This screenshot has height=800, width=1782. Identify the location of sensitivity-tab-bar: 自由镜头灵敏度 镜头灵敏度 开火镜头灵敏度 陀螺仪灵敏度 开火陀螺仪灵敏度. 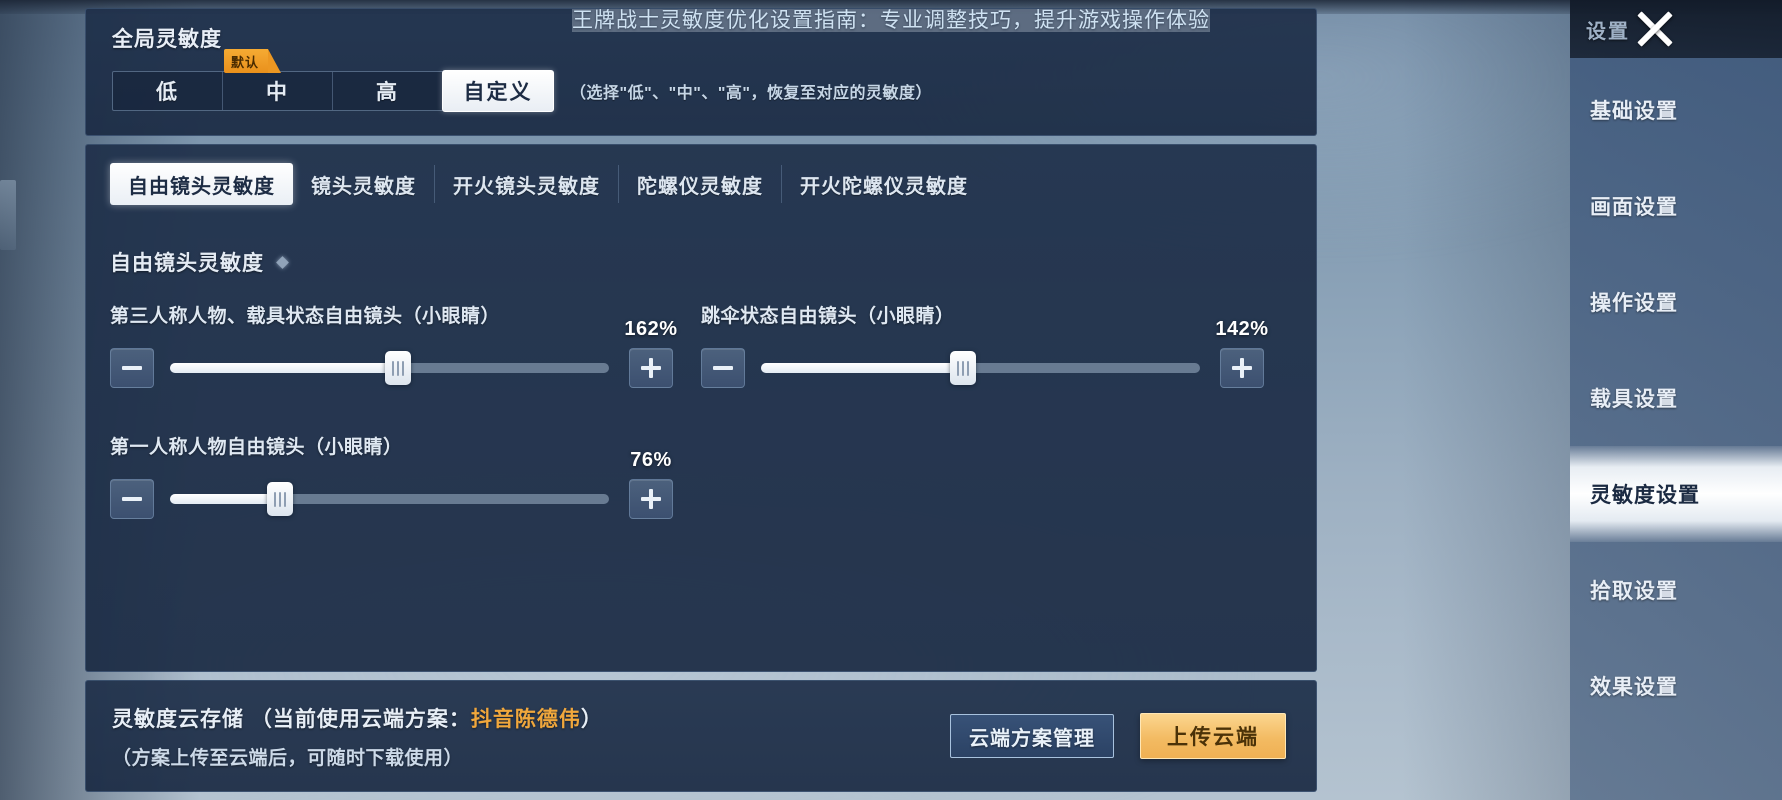
(701, 184).